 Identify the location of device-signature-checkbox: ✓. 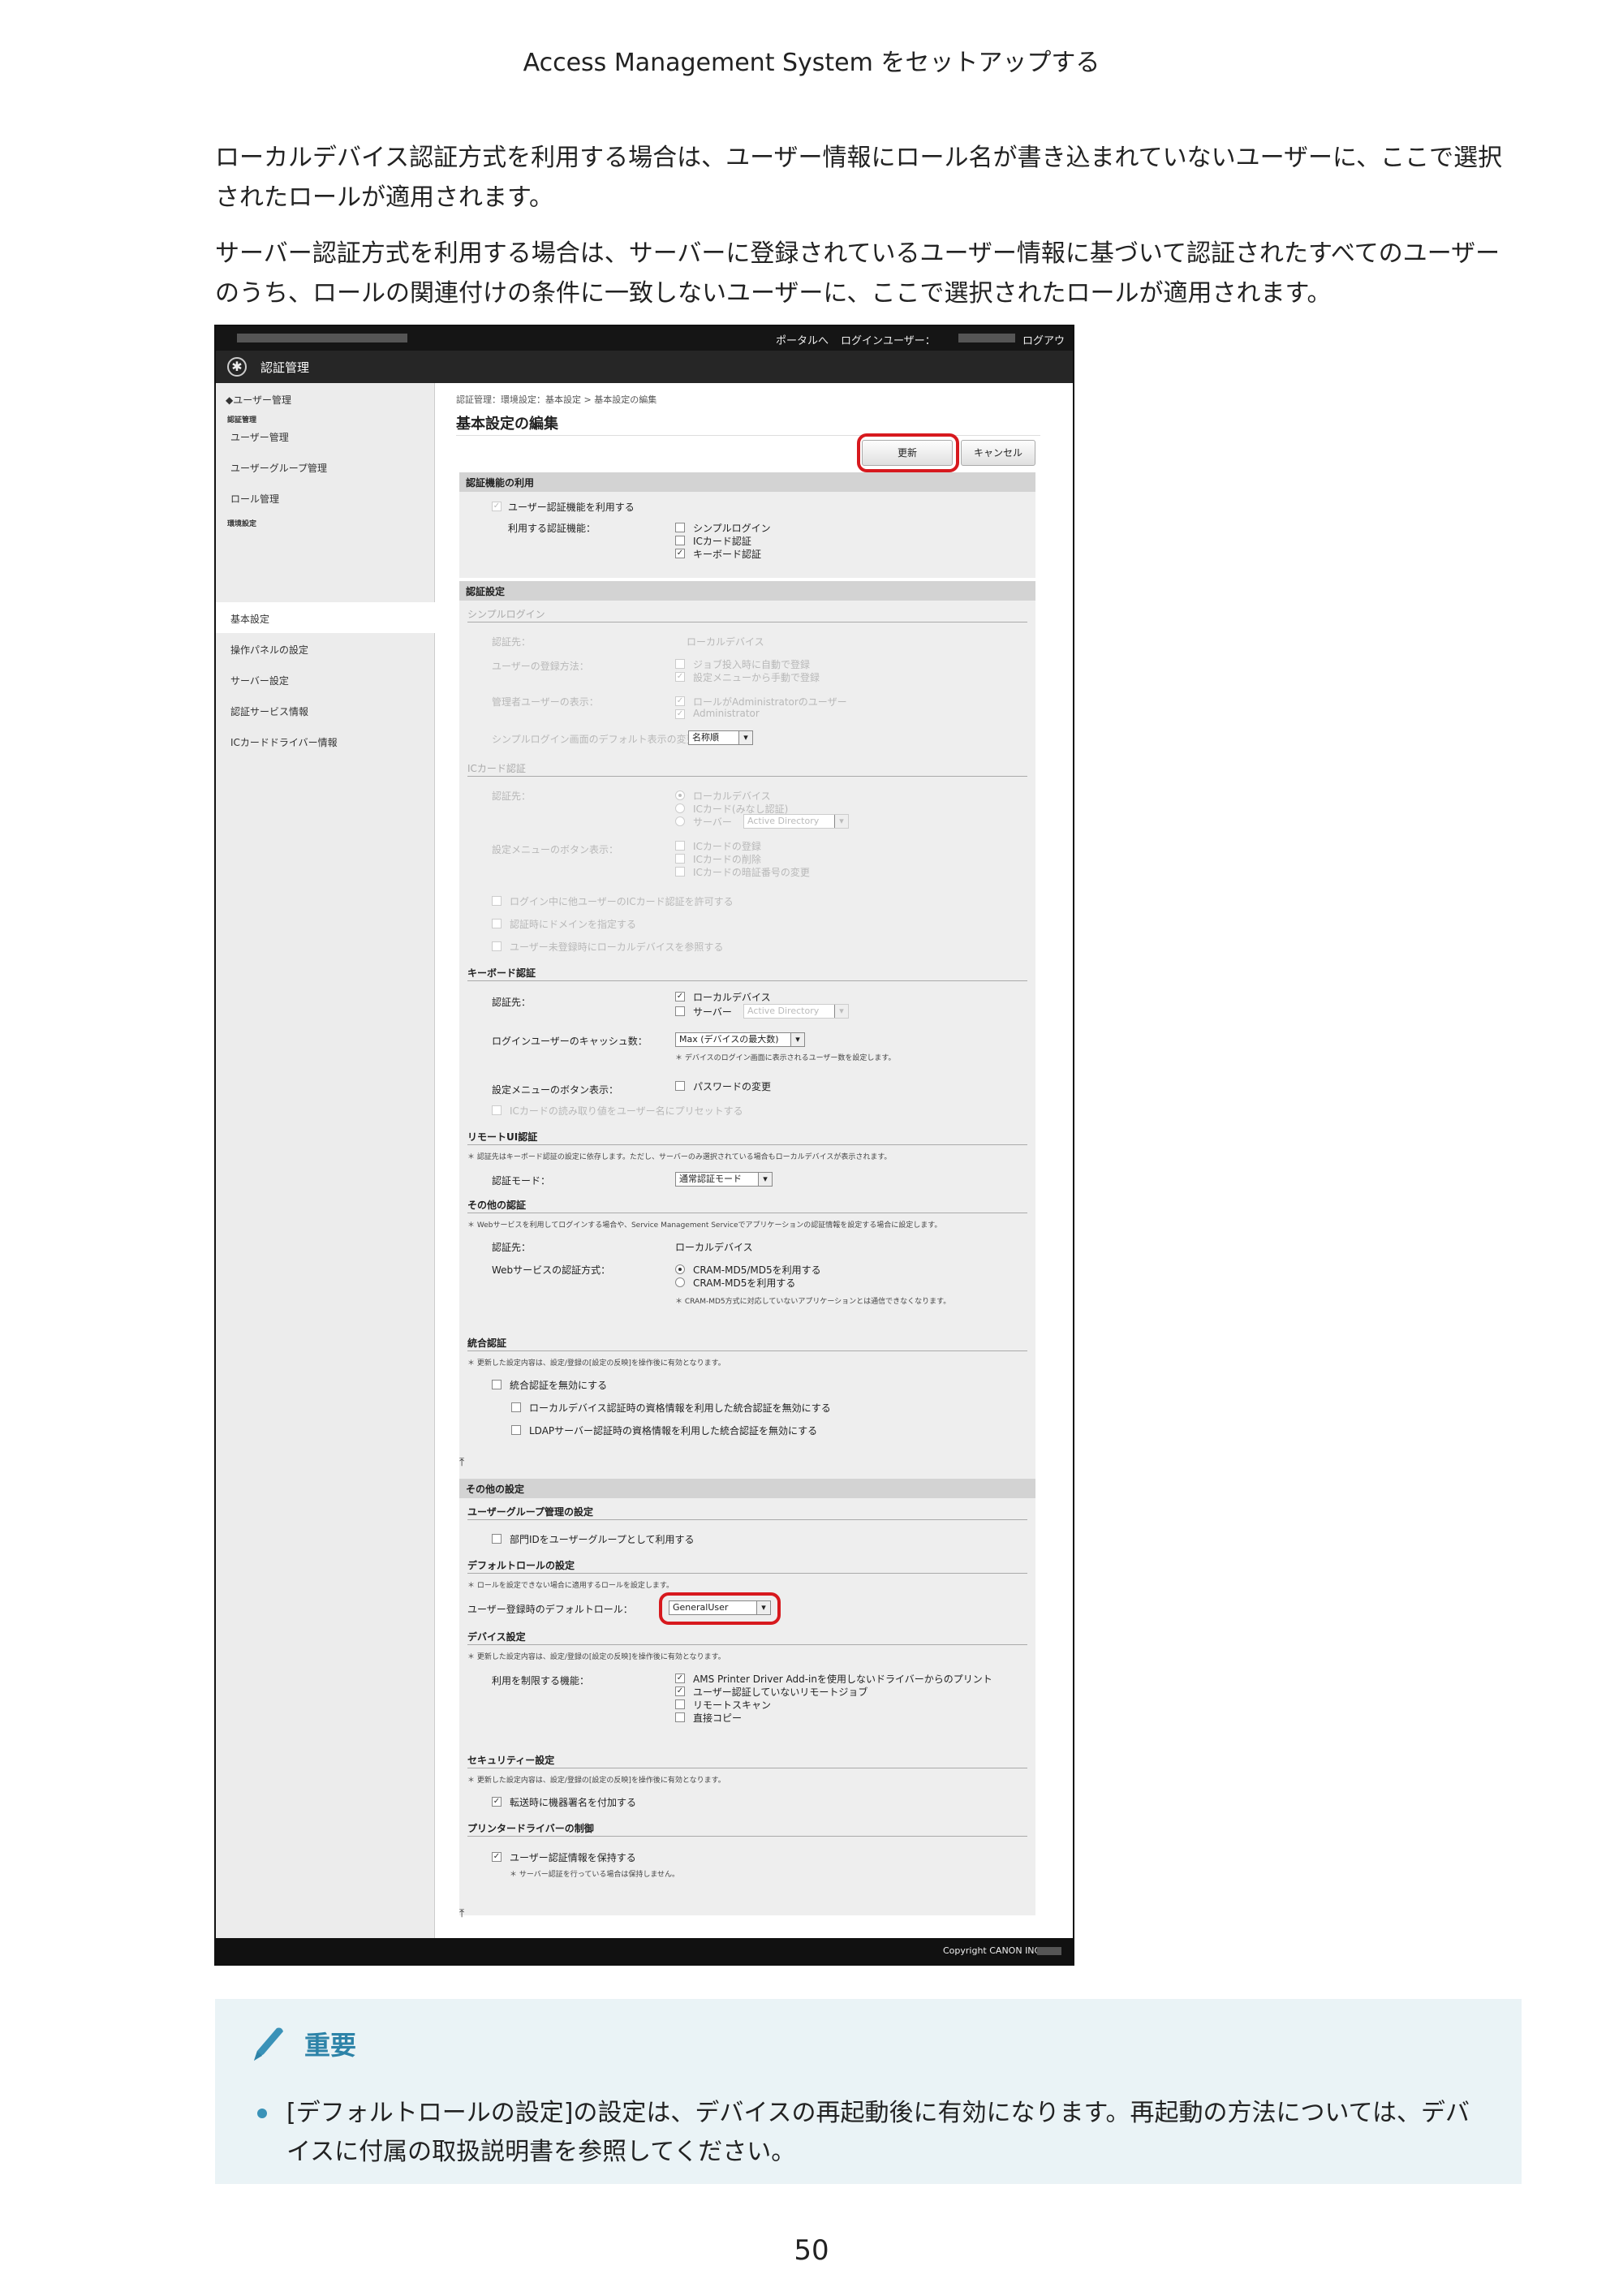
(497, 1802).